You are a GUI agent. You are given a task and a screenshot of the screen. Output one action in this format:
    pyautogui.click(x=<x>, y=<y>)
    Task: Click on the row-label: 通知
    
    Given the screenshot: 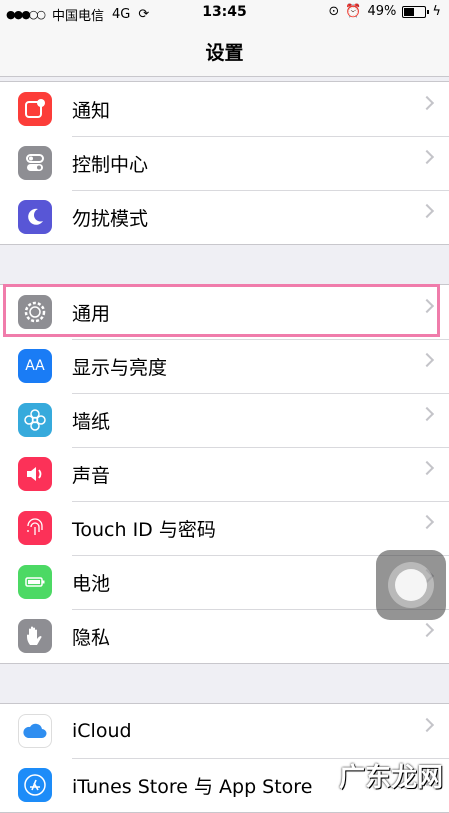 What is the action you would take?
    pyautogui.click(x=91, y=110)
    